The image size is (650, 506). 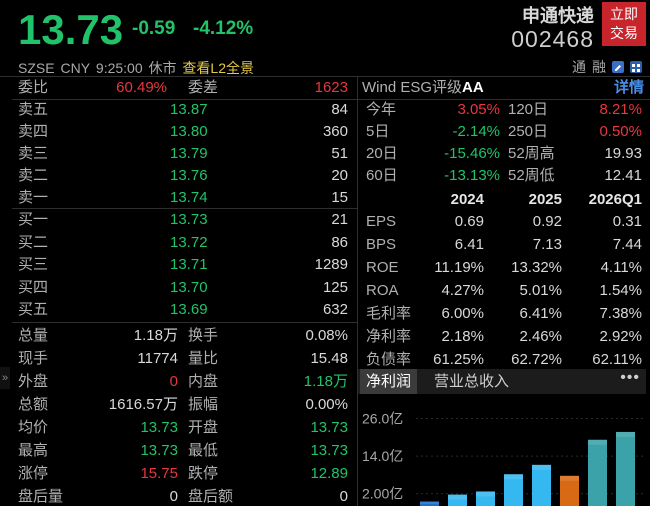 What do you see at coordinates (618, 67) in the screenshot?
I see `edit-icon` at bounding box center [618, 67].